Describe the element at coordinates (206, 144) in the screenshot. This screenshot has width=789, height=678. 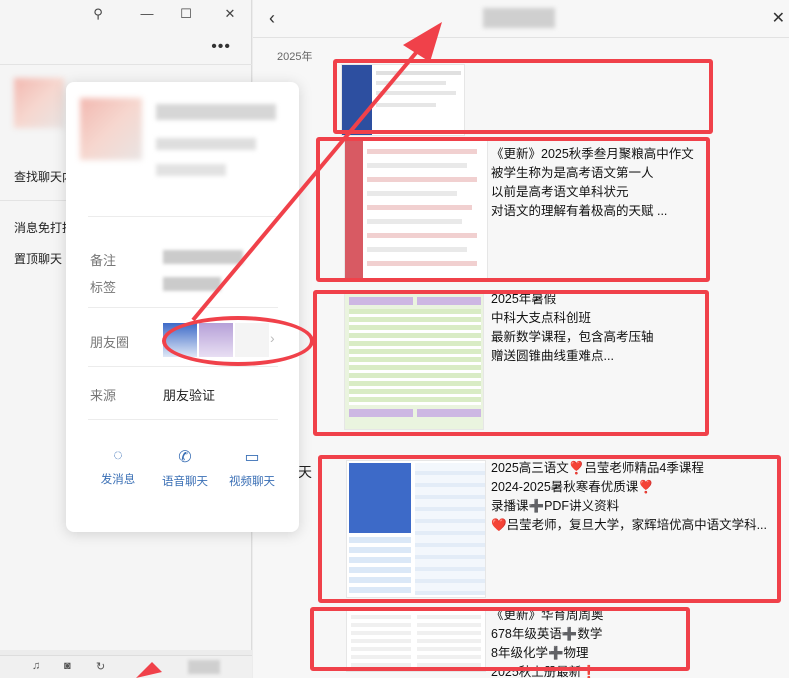
I see `blurred-id` at that location.